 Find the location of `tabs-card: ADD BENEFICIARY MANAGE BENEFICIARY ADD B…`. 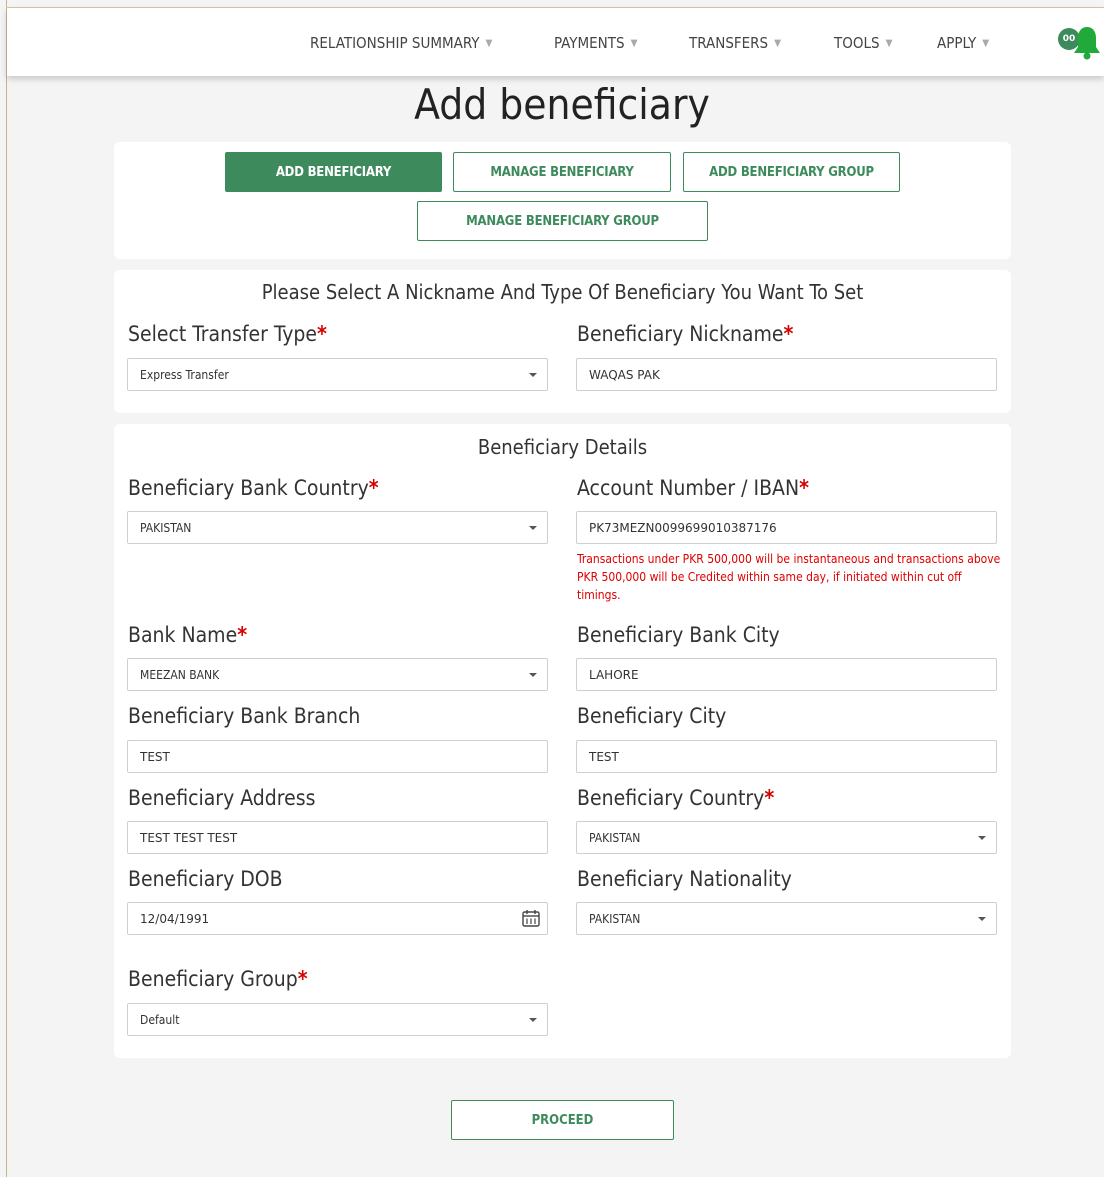

tabs-card: ADD BENEFICIARY MANAGE BENEFICIARY ADD B… is located at coordinates (562, 200).